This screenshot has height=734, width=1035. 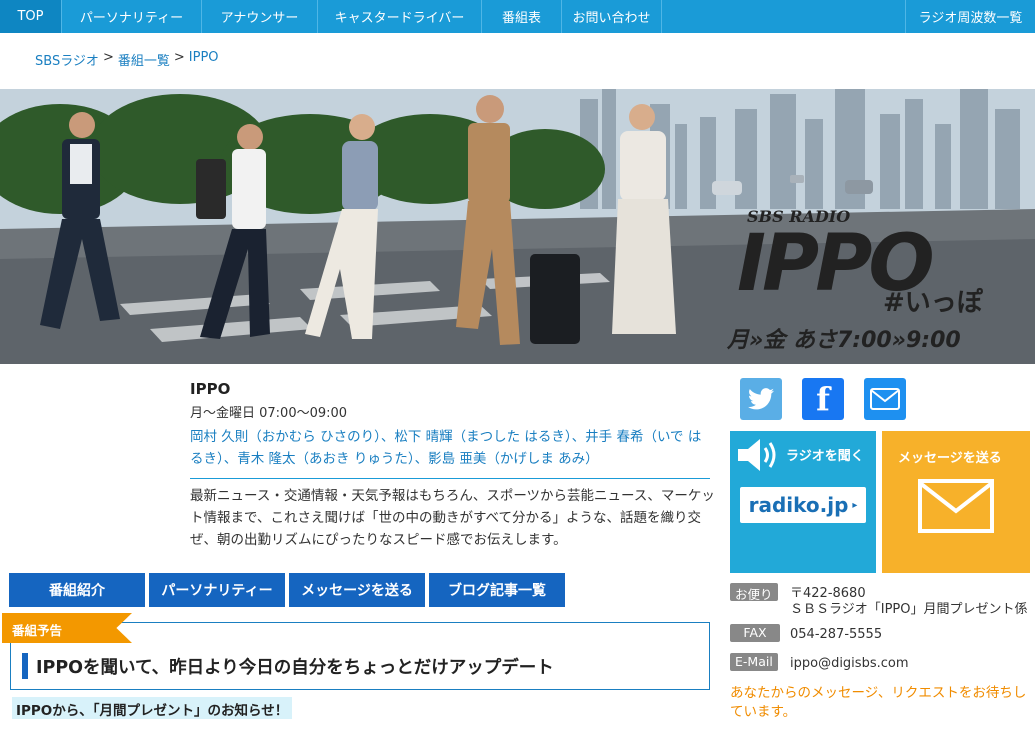 What do you see at coordinates (754, 592) in the screenshot?
I see `mail-badge: お便り` at bounding box center [754, 592].